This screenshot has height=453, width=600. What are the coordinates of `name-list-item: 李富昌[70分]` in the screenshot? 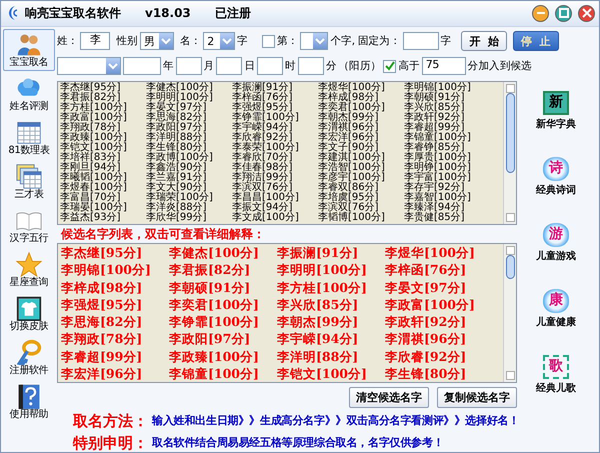 It's located at (103, 197).